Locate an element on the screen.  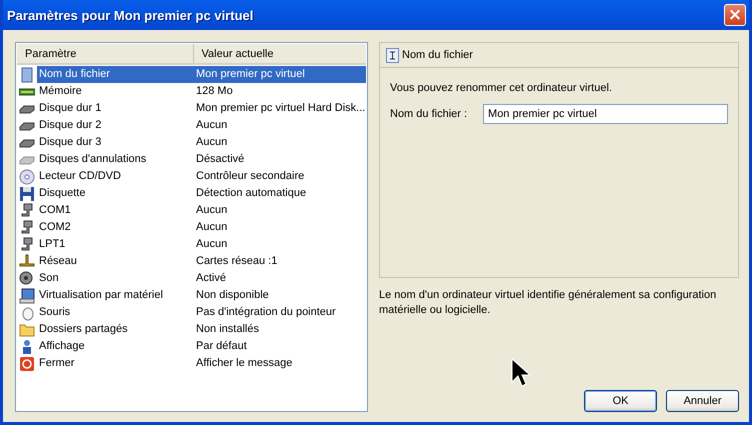
setting-value: Activé is located at coordinates (280, 278).